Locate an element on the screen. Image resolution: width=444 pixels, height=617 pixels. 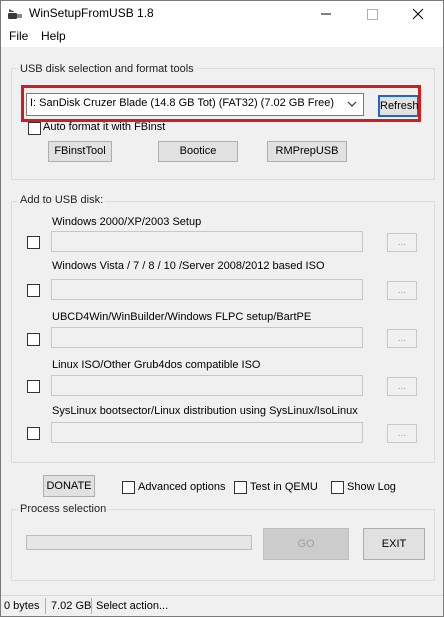
auto-format-checkbox is located at coordinates (34, 128).